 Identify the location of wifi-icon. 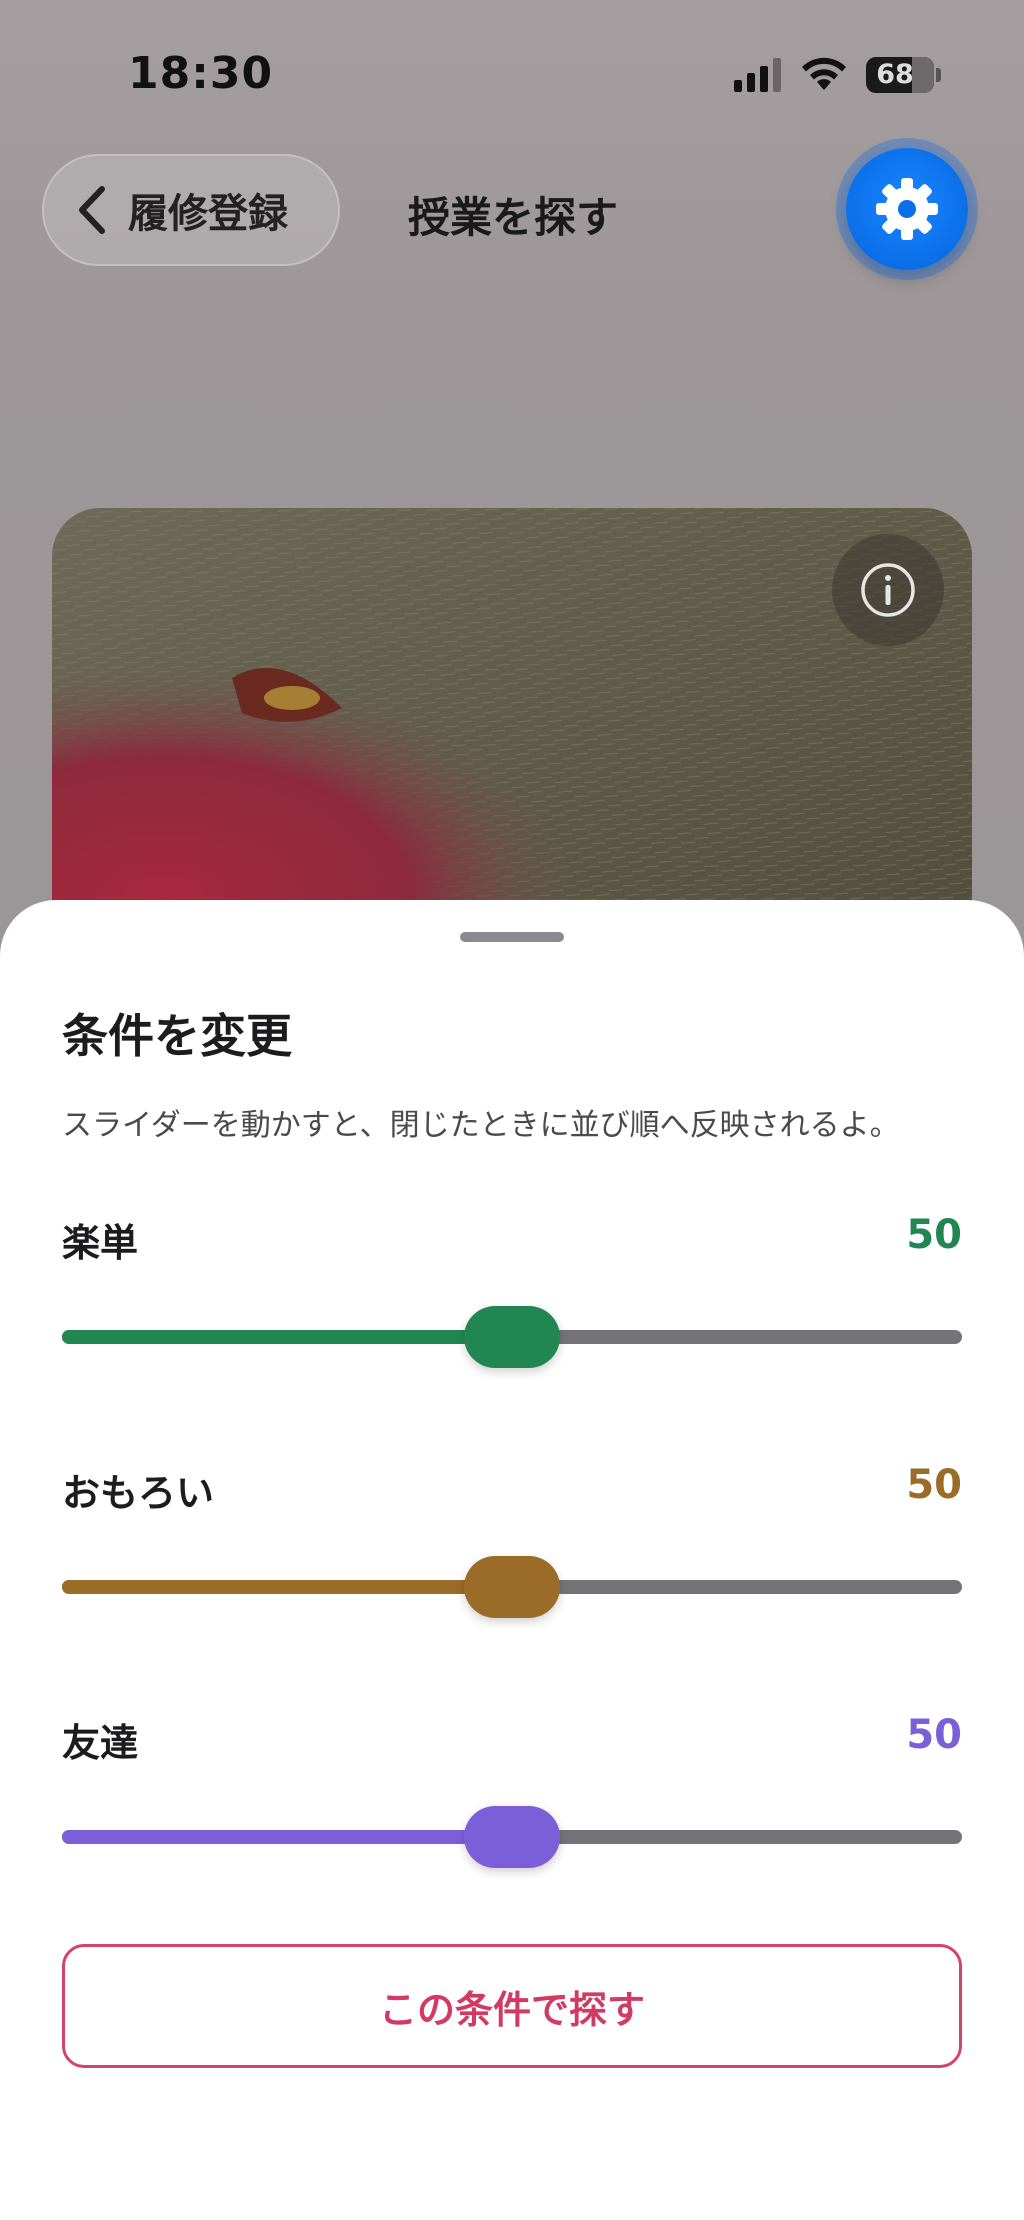
(824, 73).